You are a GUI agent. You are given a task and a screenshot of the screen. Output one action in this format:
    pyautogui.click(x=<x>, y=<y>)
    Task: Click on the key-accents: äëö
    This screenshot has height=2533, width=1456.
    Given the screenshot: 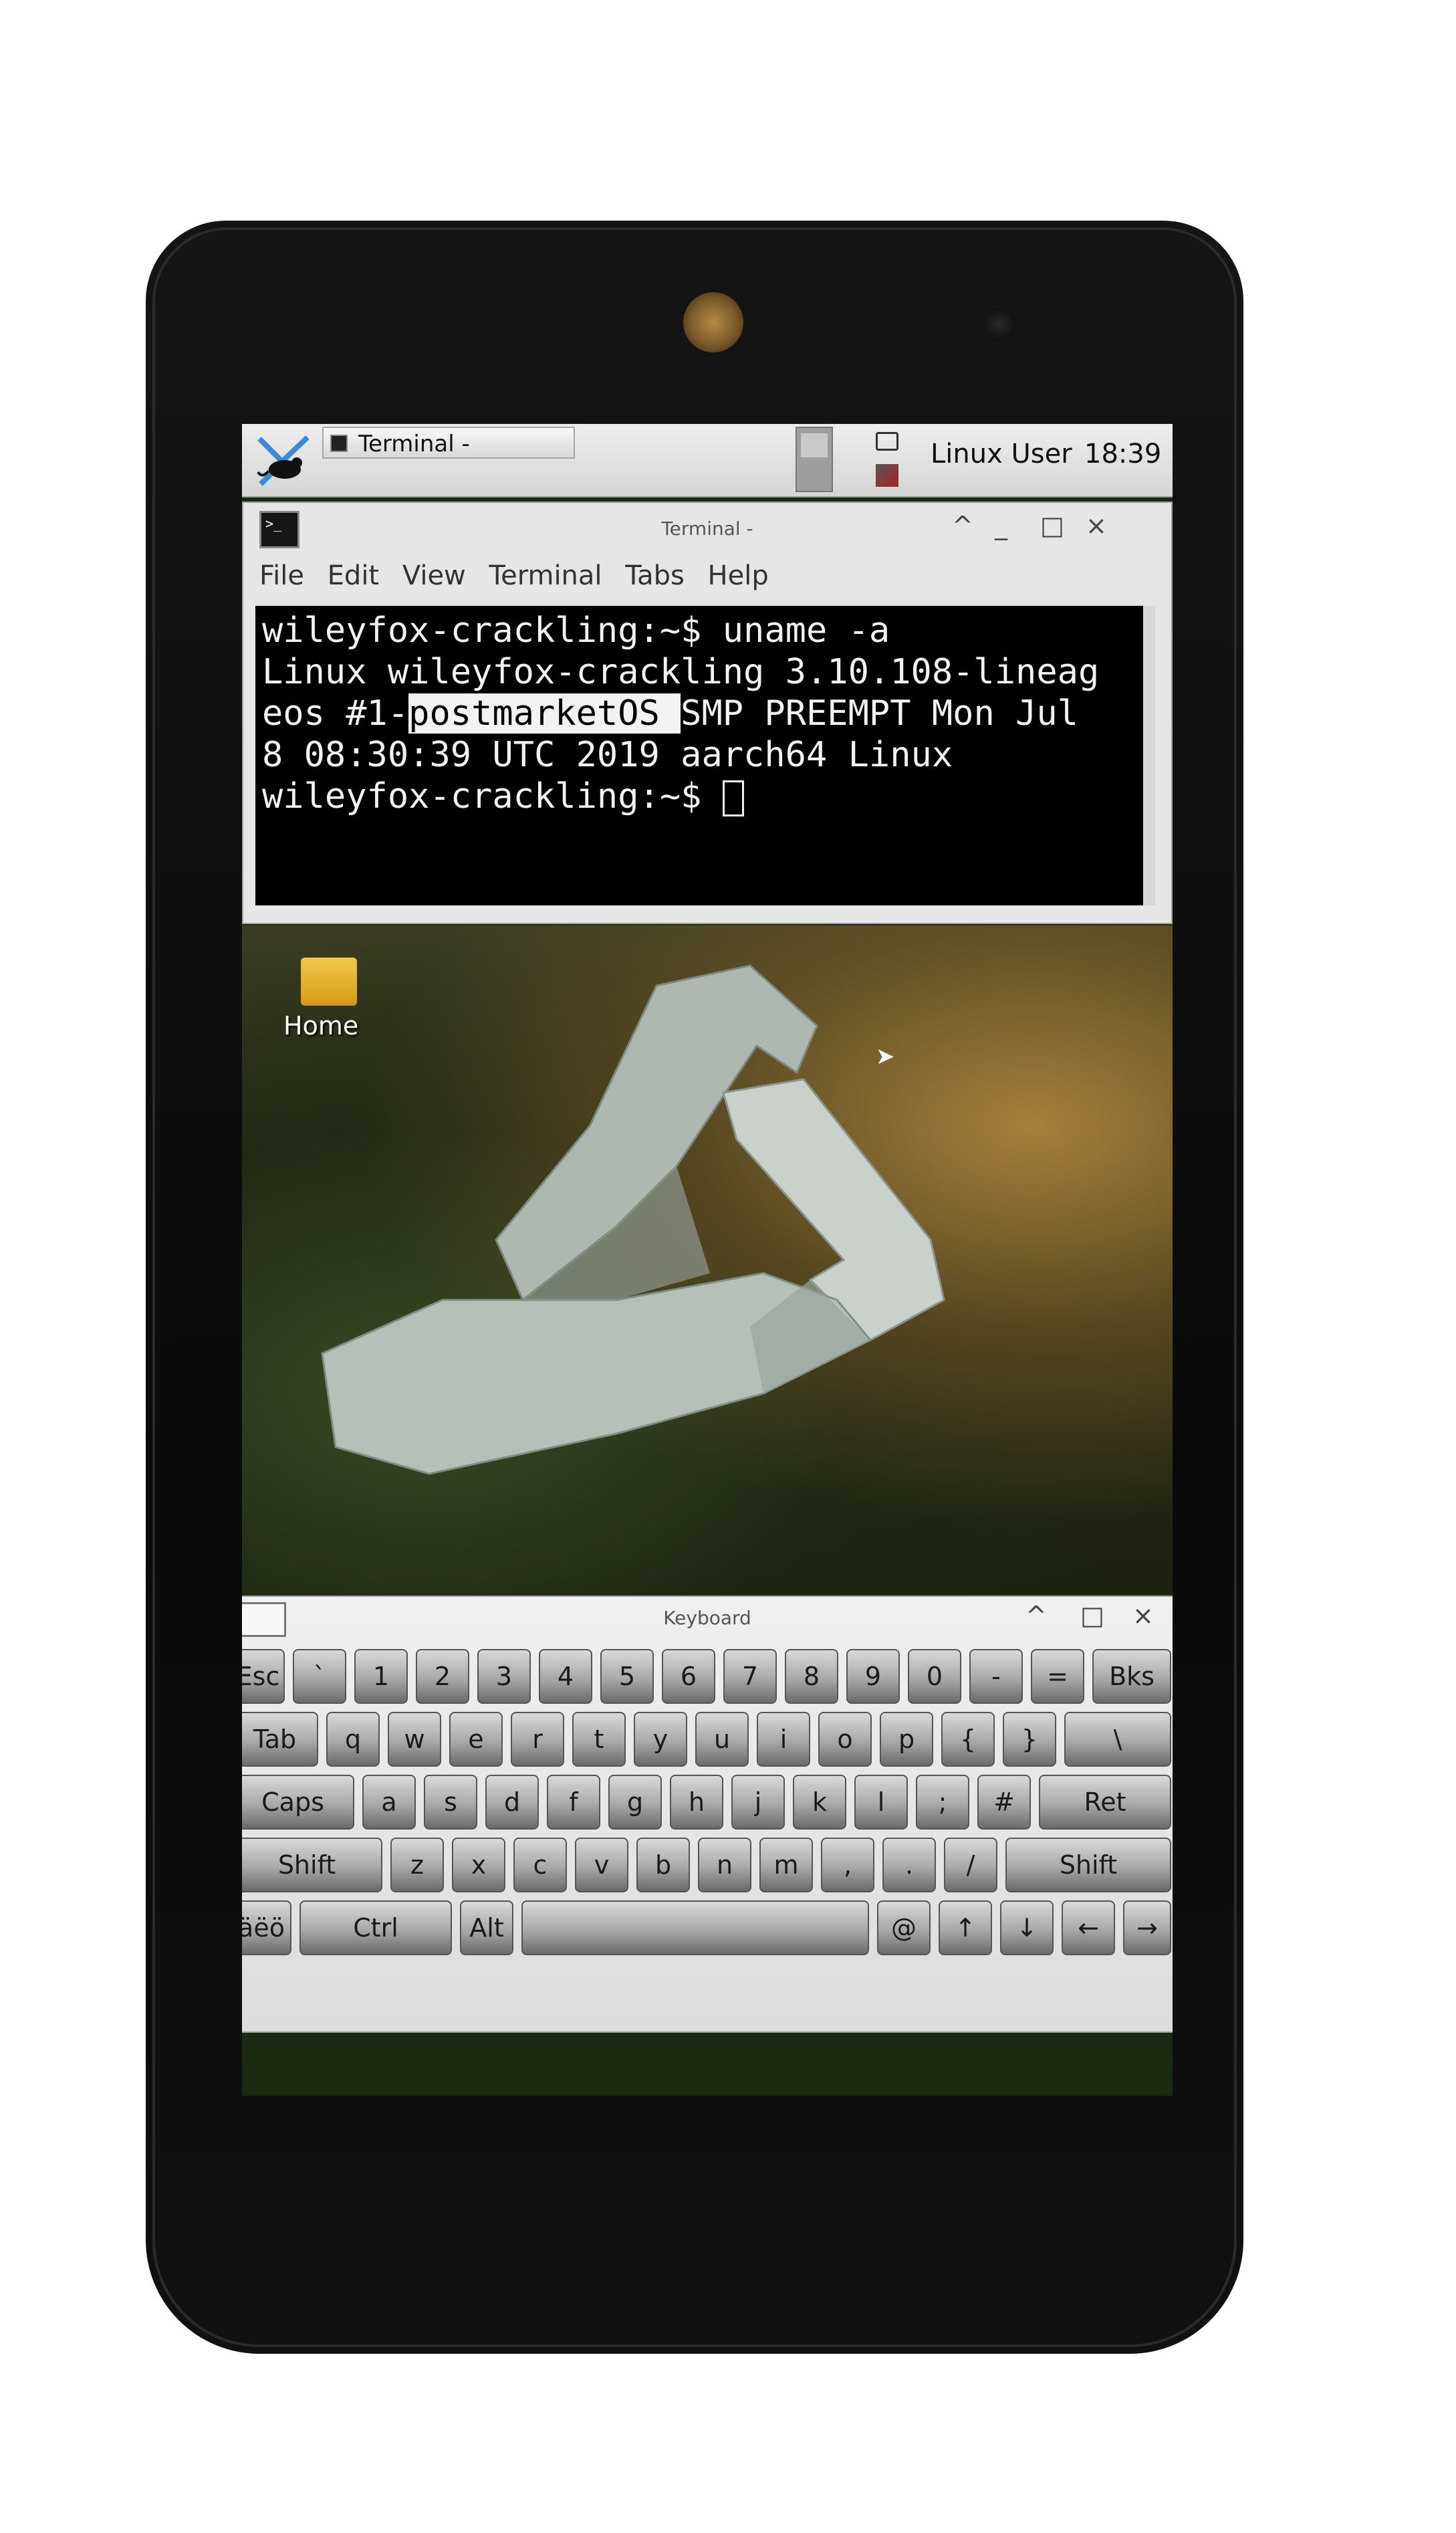 What is the action you would take?
    pyautogui.click(x=266, y=1927)
    